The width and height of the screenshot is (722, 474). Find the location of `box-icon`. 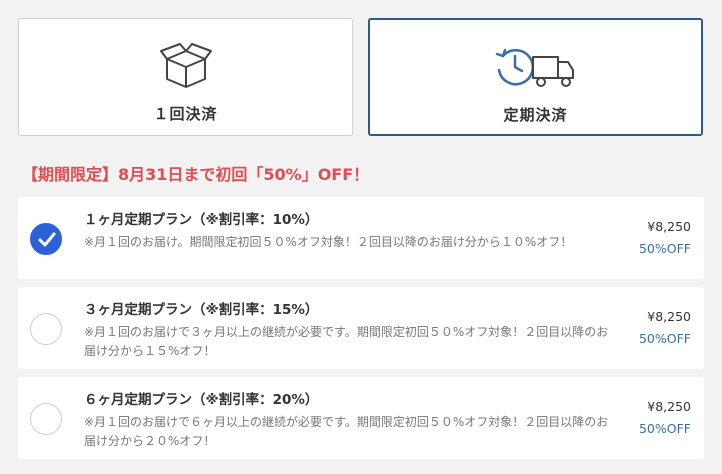

box-icon is located at coordinates (186, 67).